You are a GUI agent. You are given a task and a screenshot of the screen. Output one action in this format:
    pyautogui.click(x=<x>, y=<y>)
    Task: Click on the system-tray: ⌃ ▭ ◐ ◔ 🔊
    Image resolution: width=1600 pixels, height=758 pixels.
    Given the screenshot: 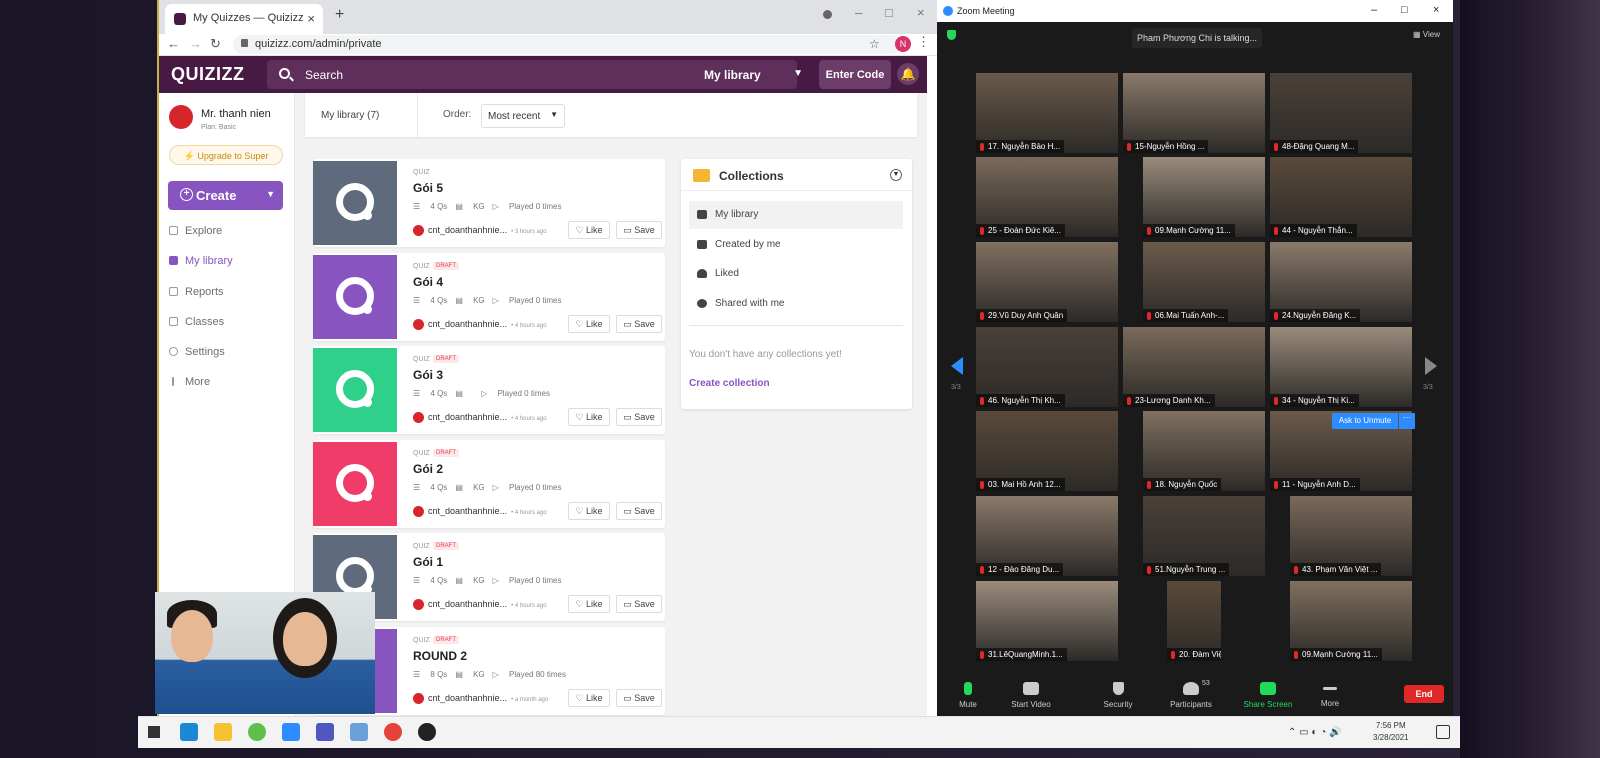 What is the action you would take?
    pyautogui.click(x=1314, y=732)
    